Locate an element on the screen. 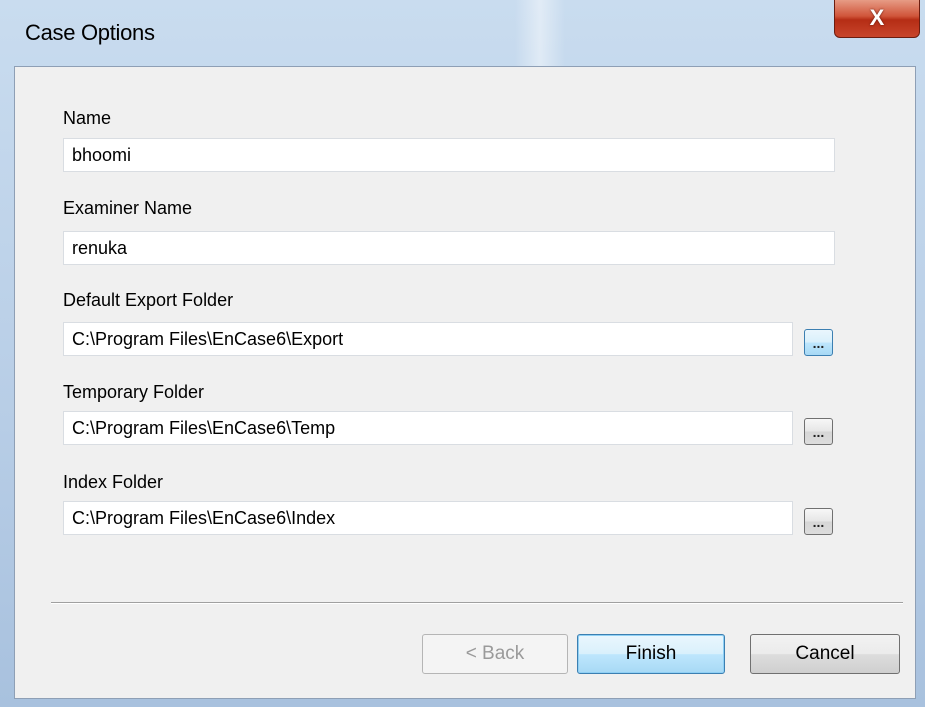 This screenshot has height=707, width=925. close-icon: X is located at coordinates (877, 17).